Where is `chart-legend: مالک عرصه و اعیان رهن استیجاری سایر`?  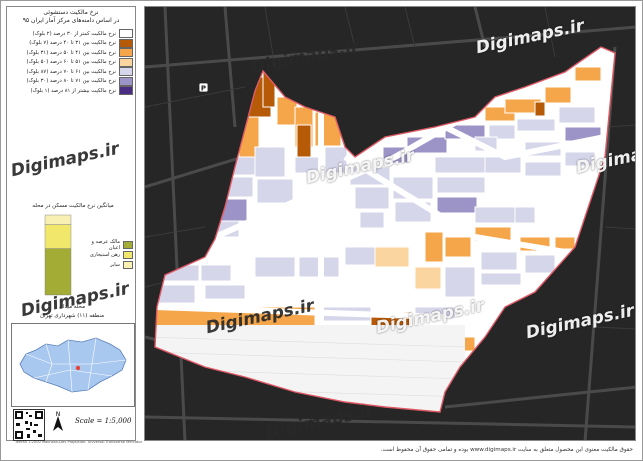
chart-legend: مالک عرصه و اعیان رهن استیجاری سایر is located at coordinates (106, 254).